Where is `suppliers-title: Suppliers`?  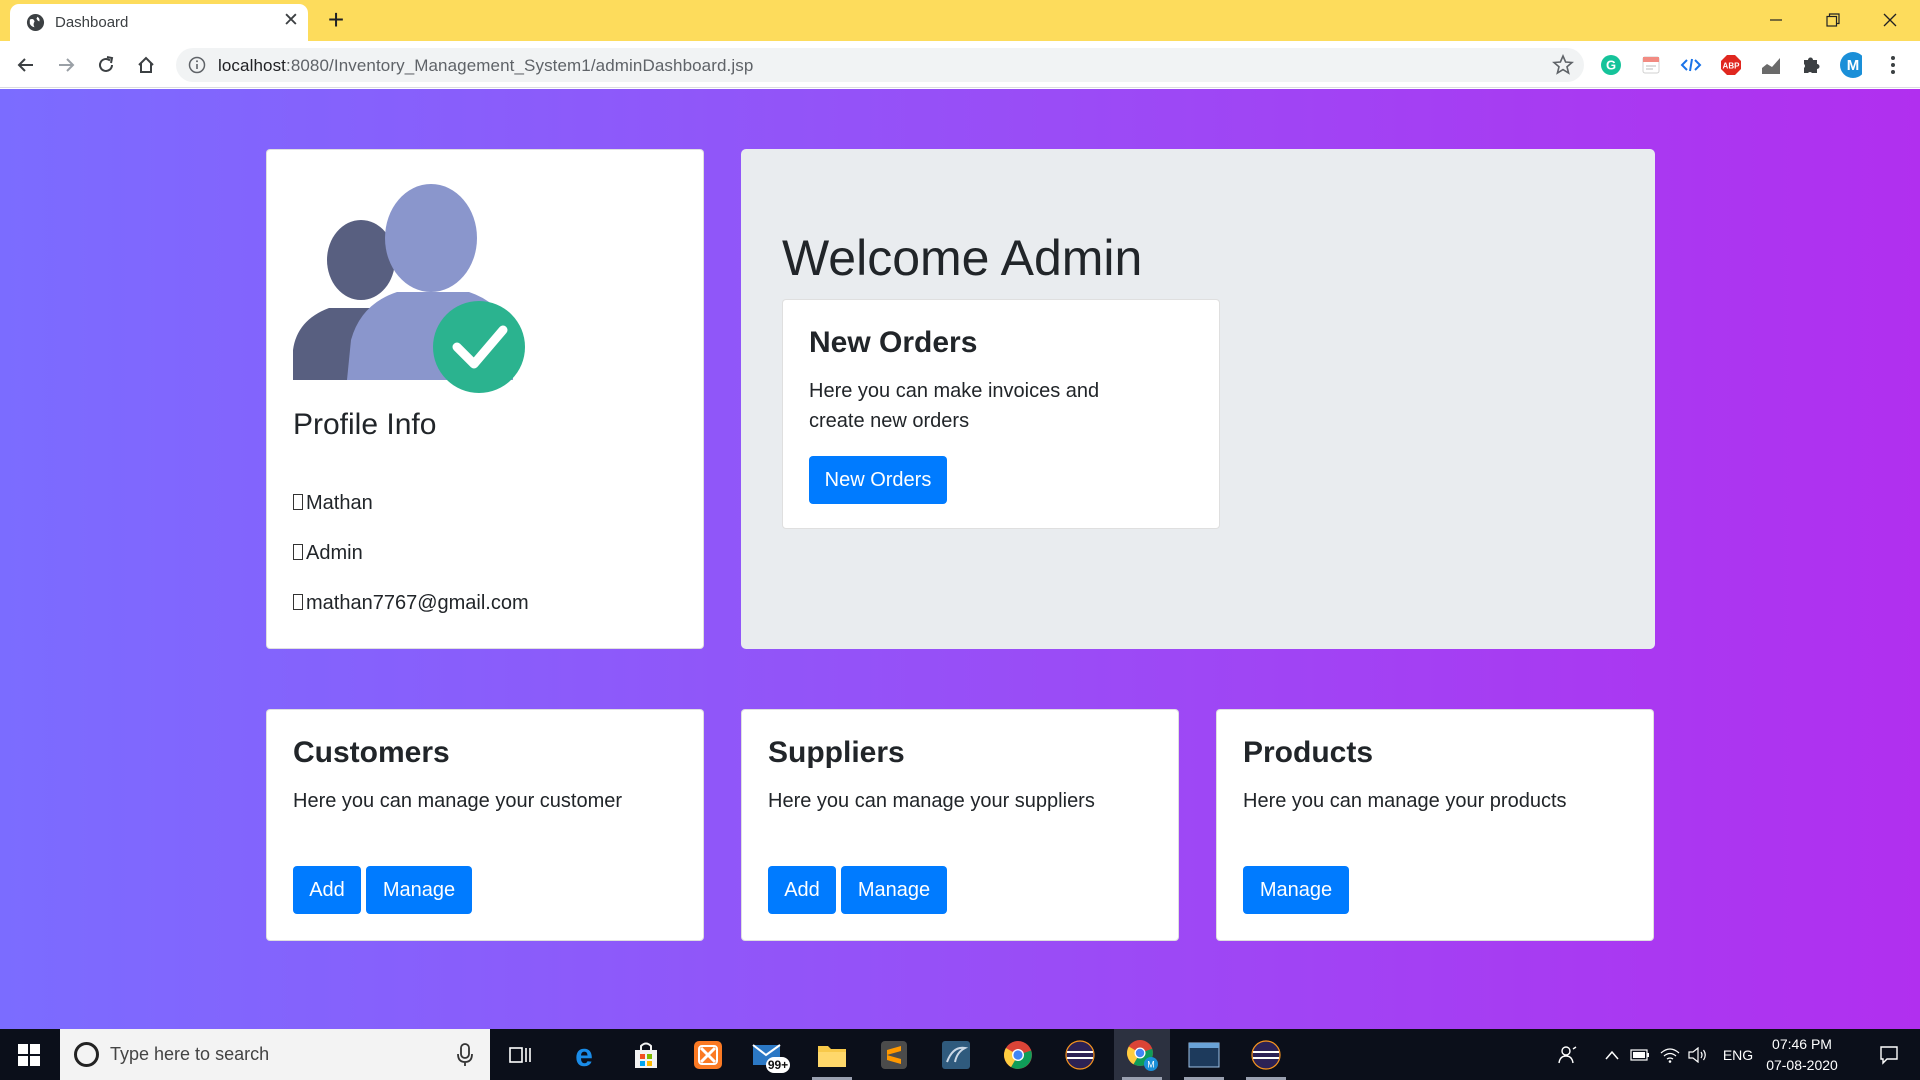 suppliers-title: Suppliers is located at coordinates (836, 752).